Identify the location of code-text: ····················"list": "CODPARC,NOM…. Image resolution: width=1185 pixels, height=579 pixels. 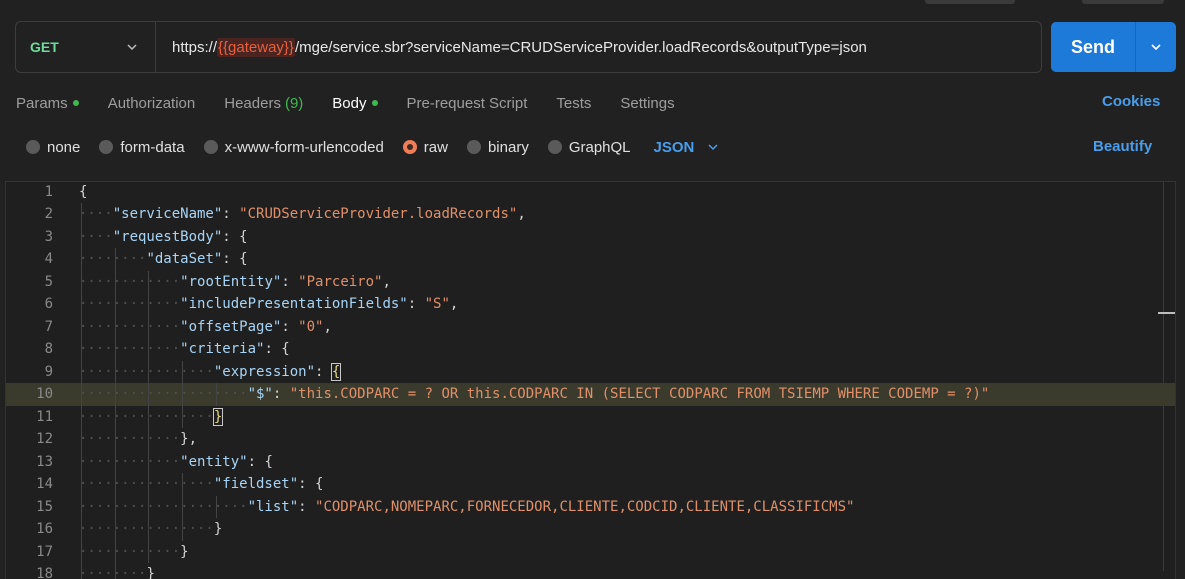
(467, 506).